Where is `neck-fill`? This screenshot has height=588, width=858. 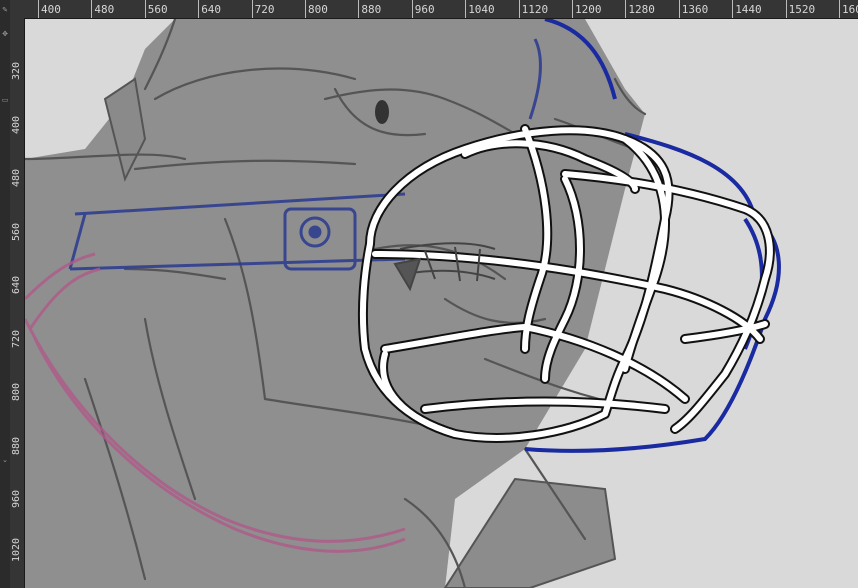
neck-fill is located at coordinates (530, 532).